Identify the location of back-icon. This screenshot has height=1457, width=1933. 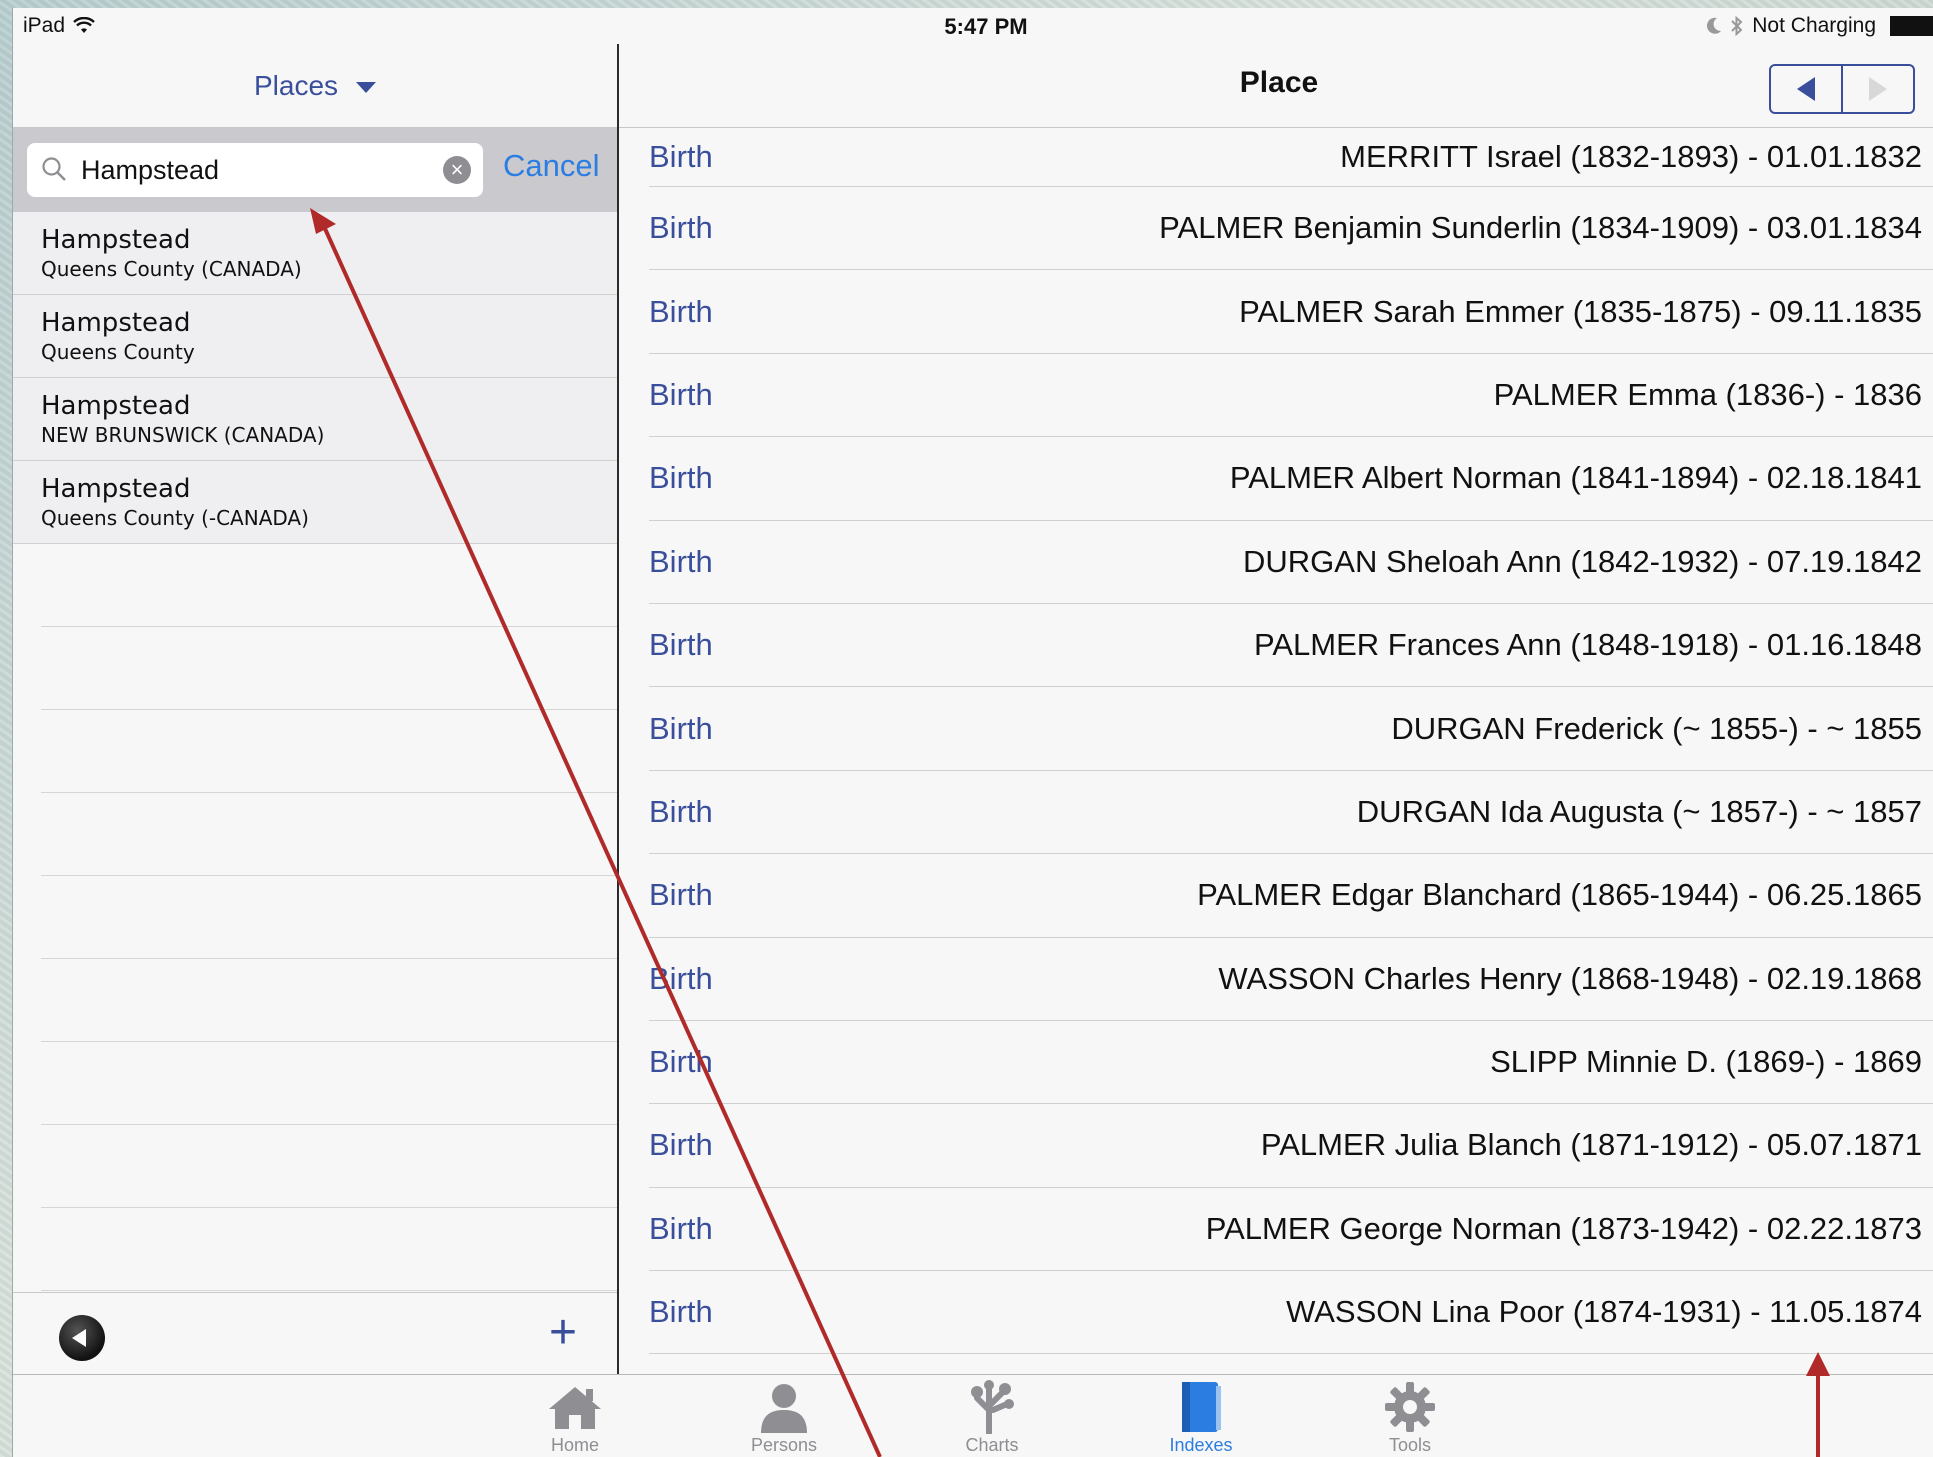
(82, 1338).